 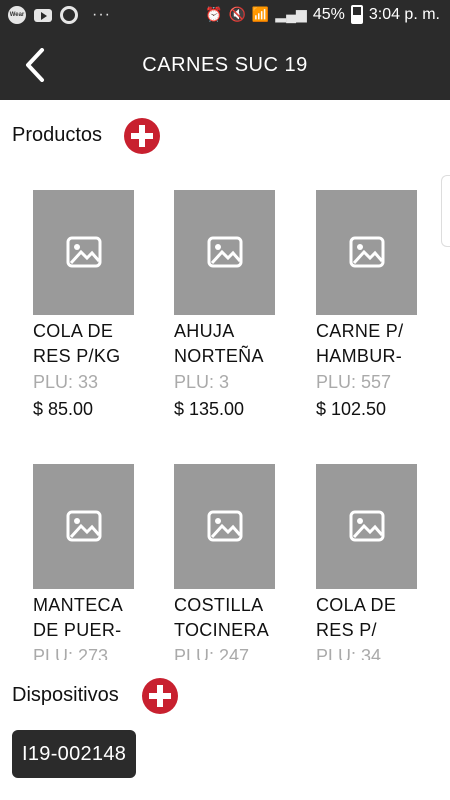 I want to click on app-bar: CARNES SUC 19, so click(x=225, y=65).